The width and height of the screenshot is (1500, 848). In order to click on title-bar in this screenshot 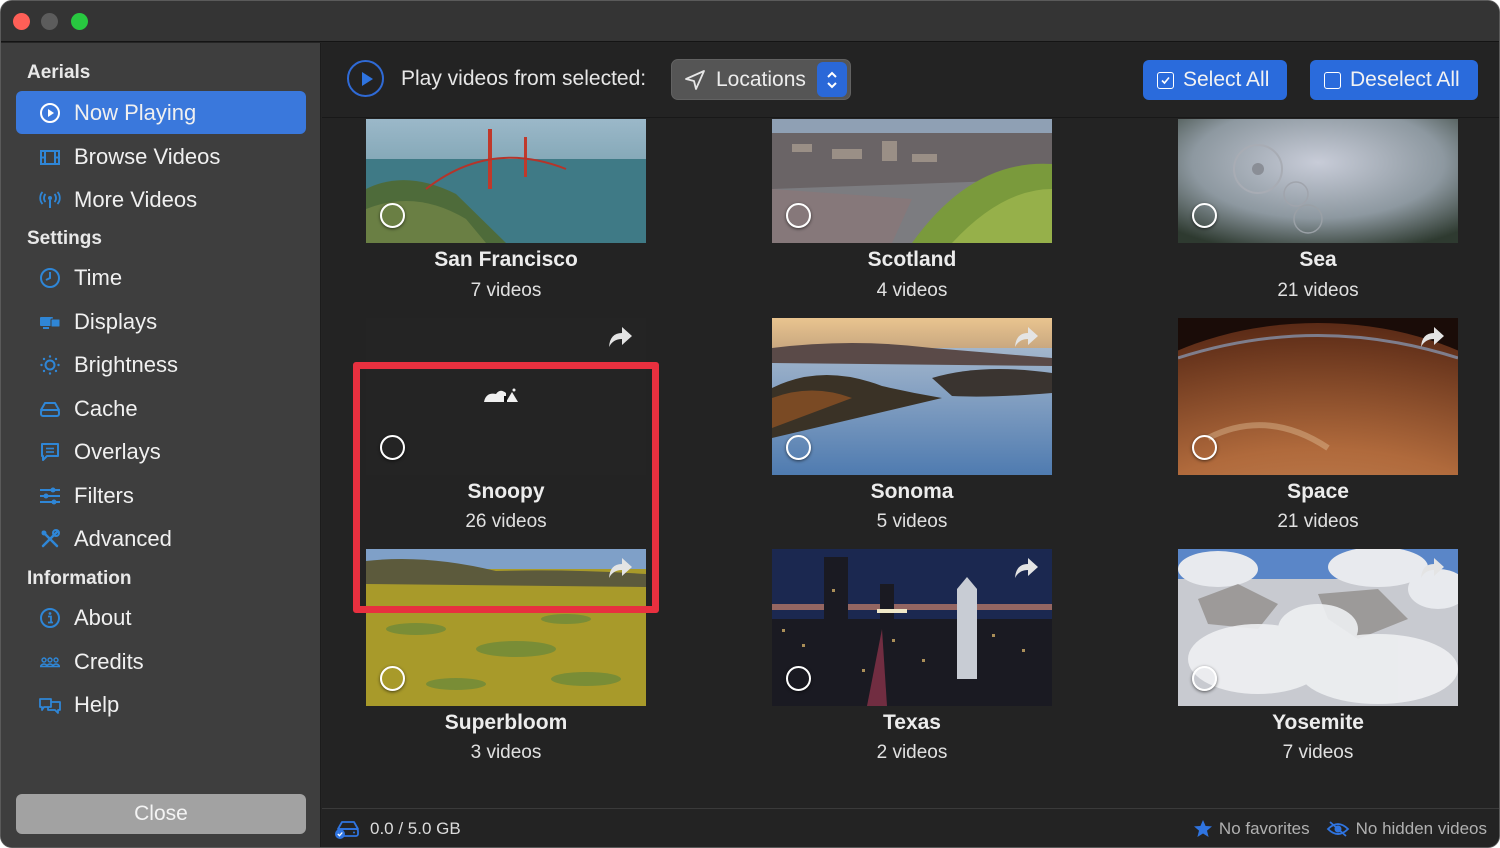, I will do `click(750, 21)`.